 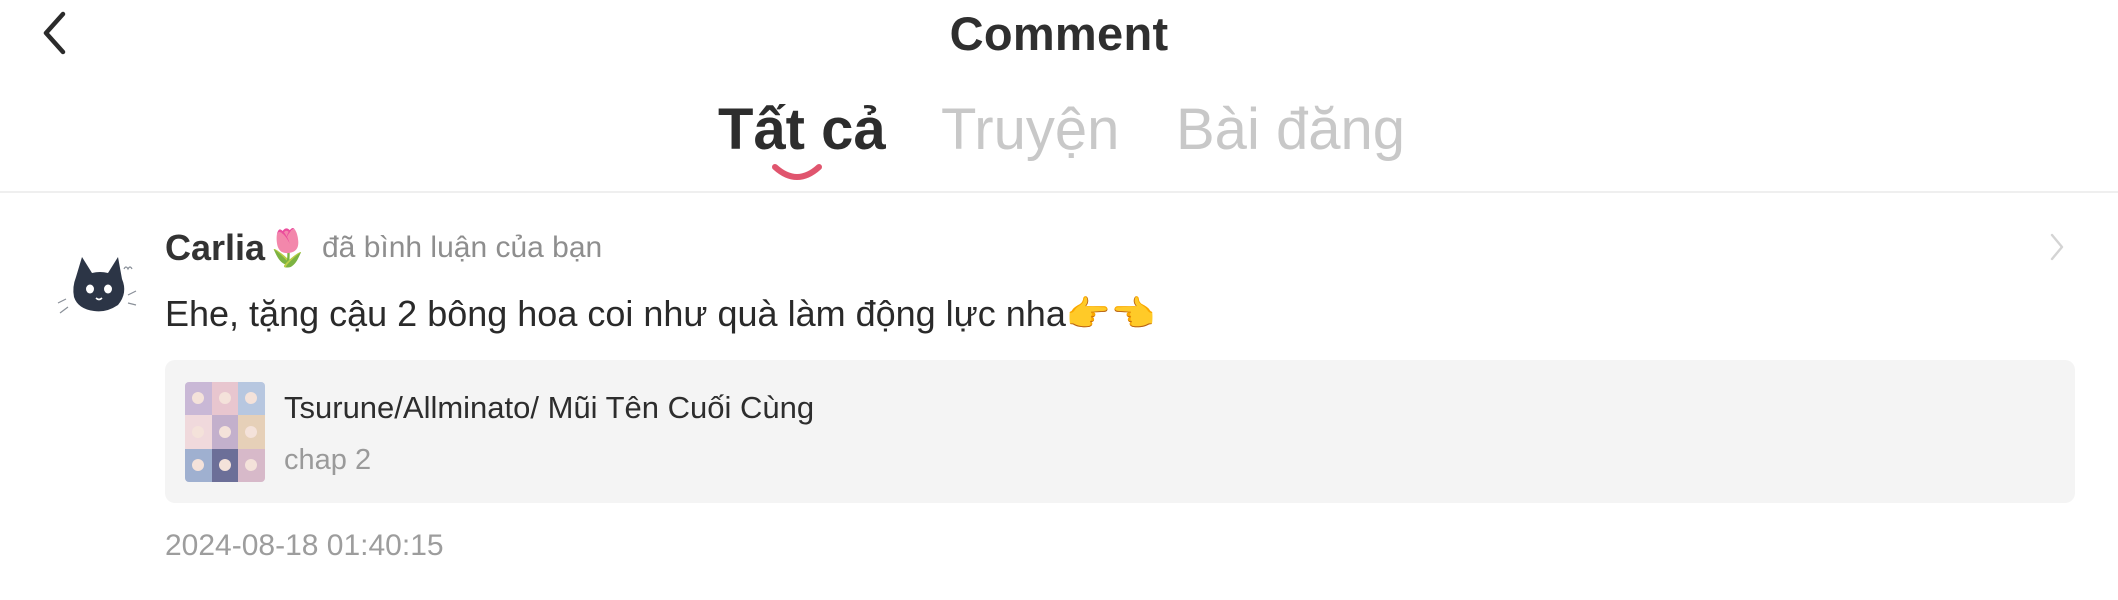 What do you see at coordinates (237, 248) in the screenshot?
I see `user-name: Carlia🌷` at bounding box center [237, 248].